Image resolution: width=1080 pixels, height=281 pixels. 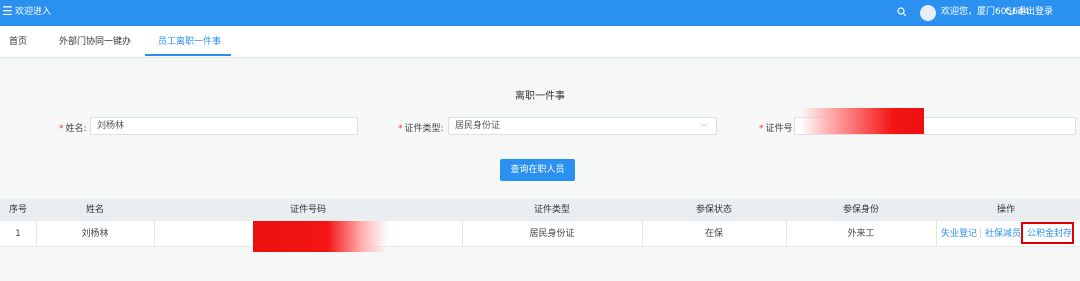 I want to click on id-number-label: * 证件号, so click(x=776, y=129).